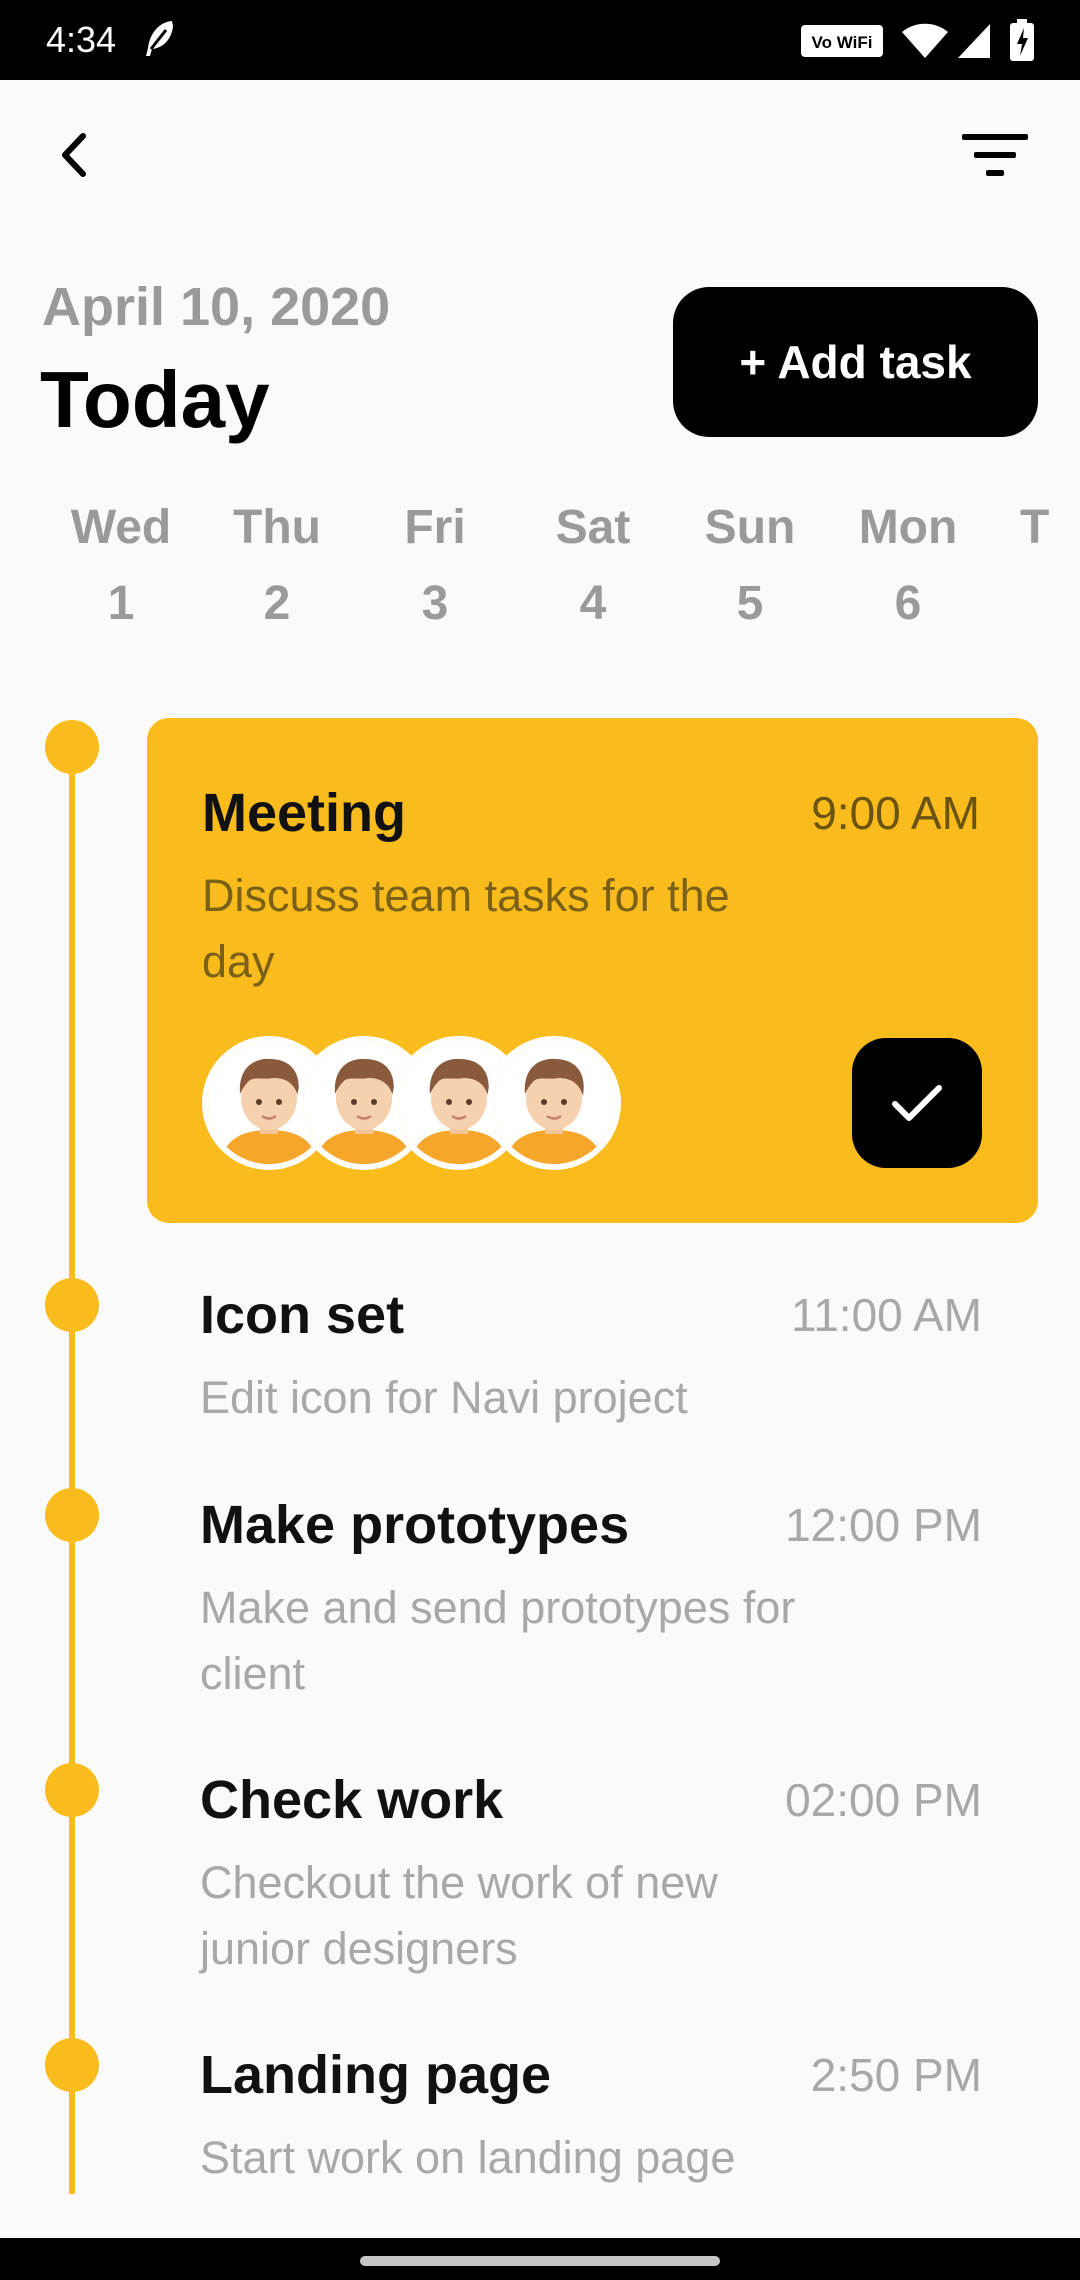 This screenshot has width=1080, height=2280. I want to click on day-number: 5, so click(750, 603).